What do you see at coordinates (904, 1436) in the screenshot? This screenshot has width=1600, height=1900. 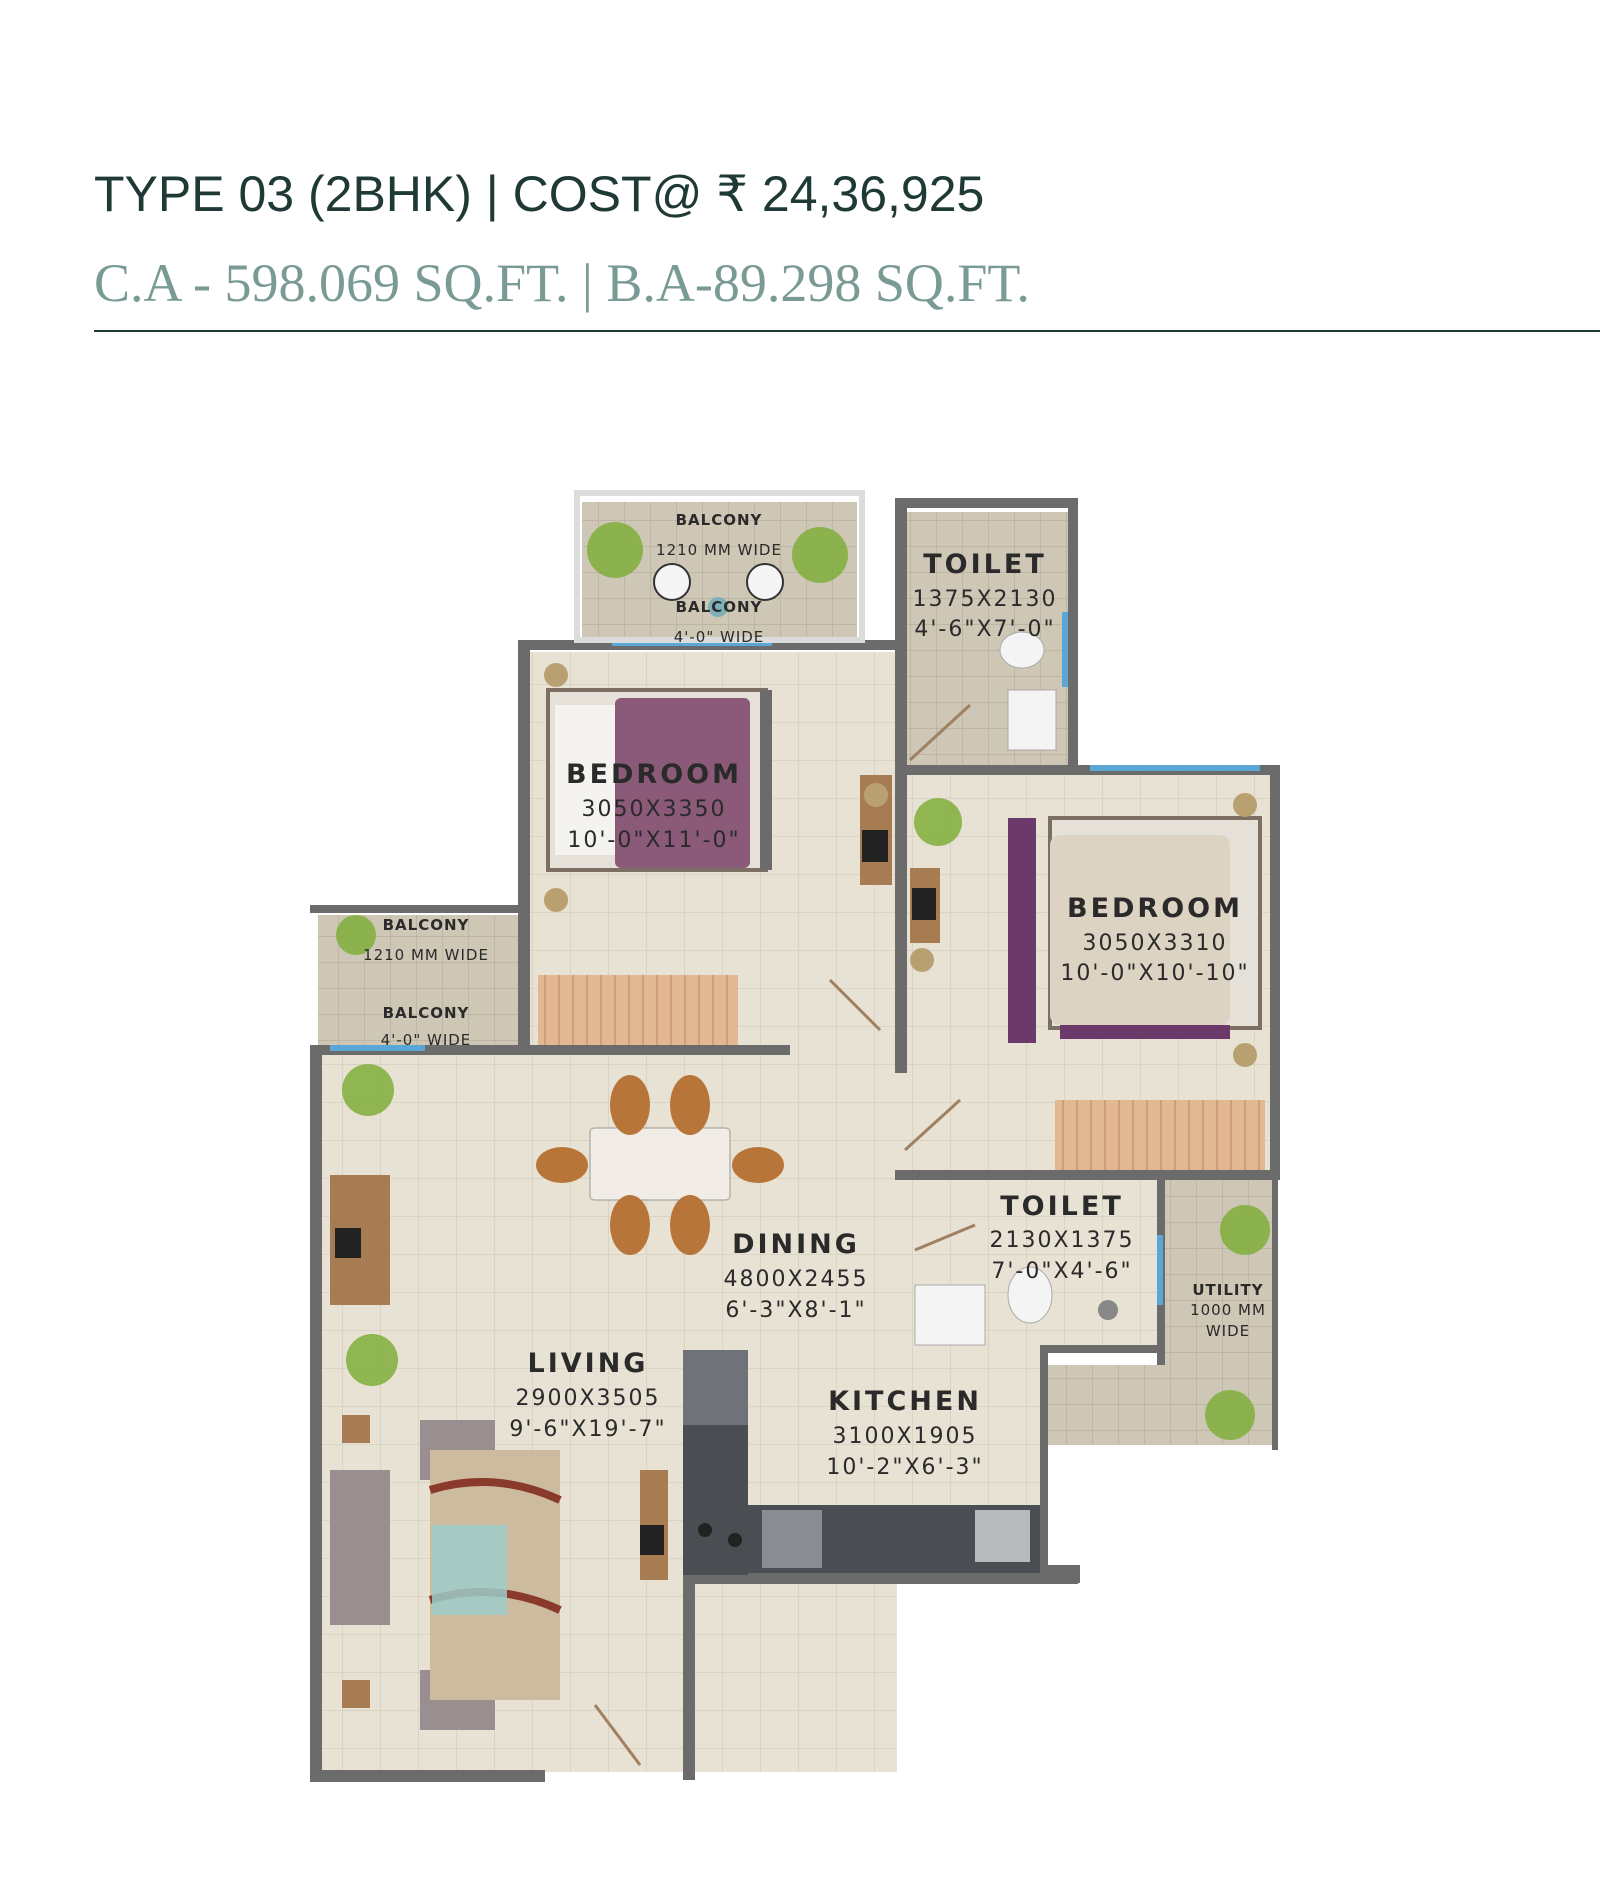 I see `kitchen-dim-mm: 3100X1905` at bounding box center [904, 1436].